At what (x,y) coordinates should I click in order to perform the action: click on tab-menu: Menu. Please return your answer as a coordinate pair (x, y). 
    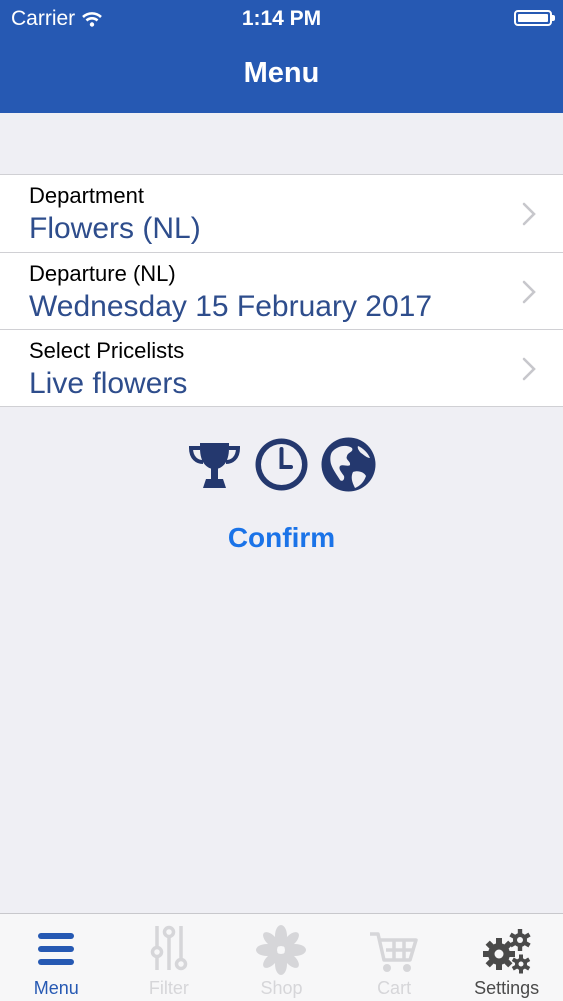
    Looking at the image, I should click on (56, 957).